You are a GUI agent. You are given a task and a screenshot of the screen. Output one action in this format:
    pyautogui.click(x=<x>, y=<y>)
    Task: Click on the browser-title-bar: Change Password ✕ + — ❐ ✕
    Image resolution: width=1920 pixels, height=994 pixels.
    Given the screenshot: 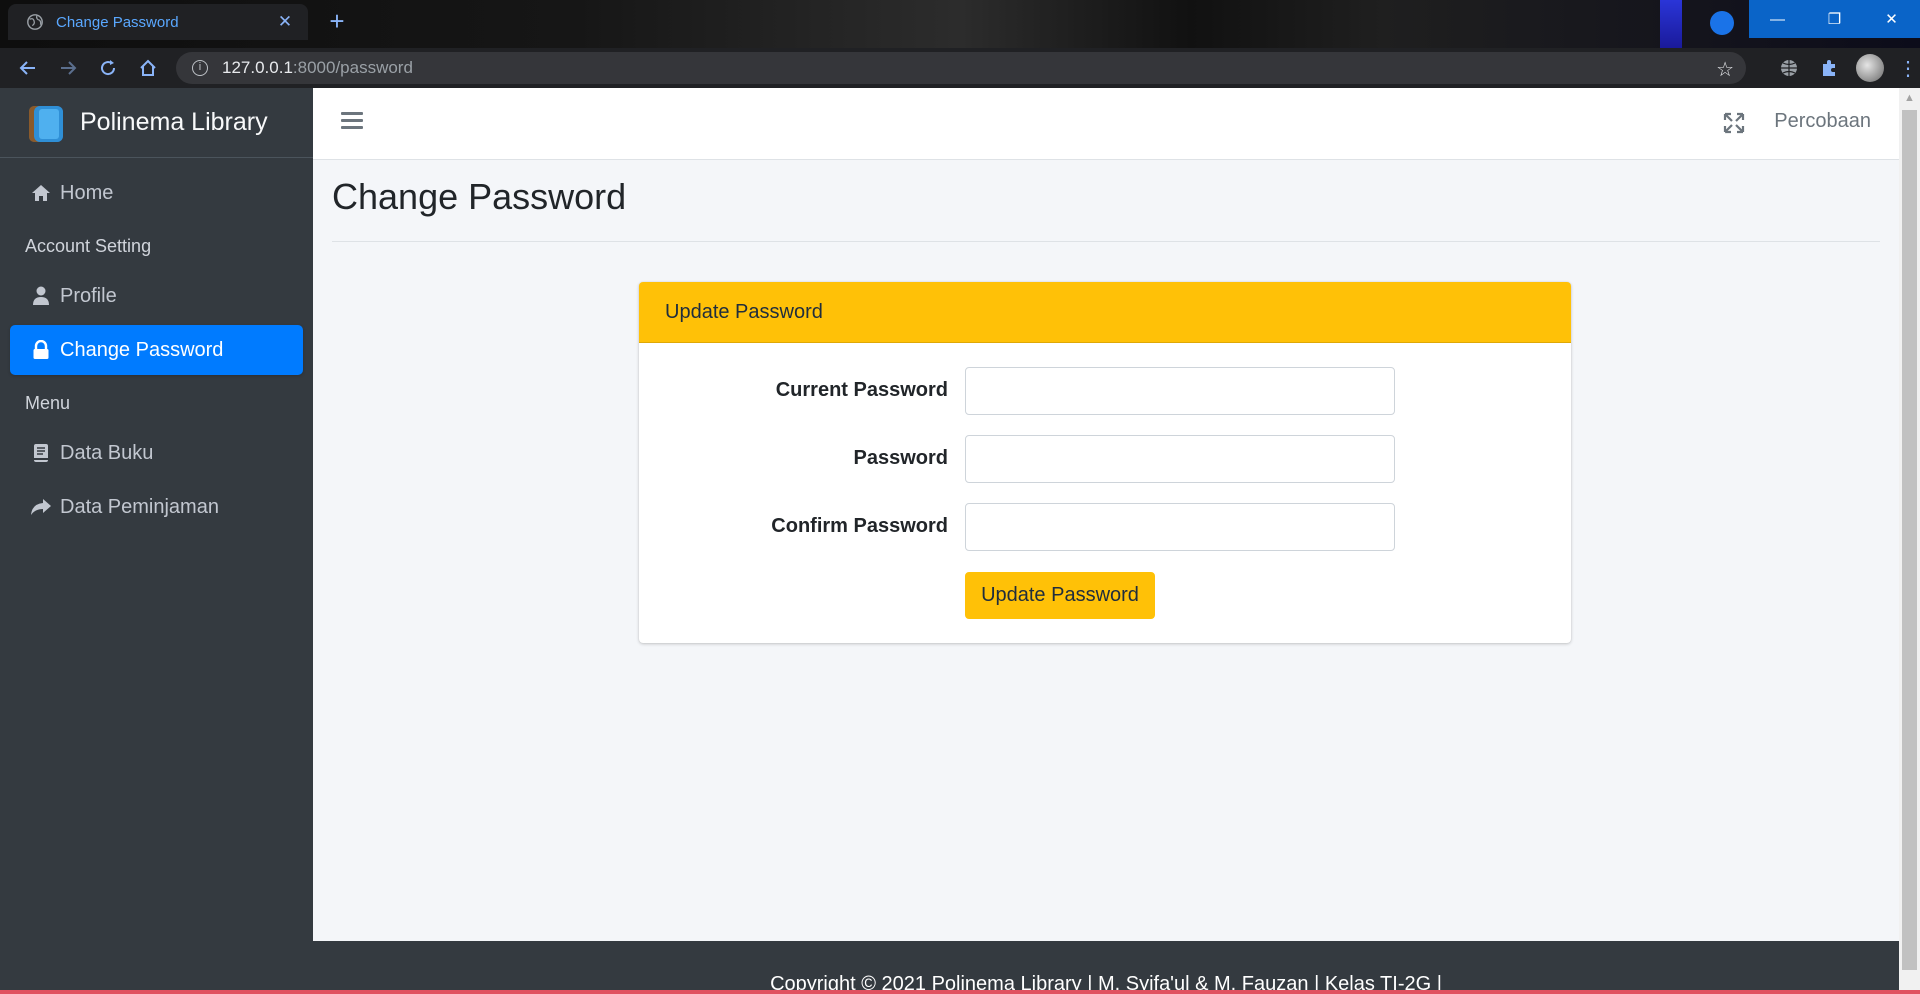 What is the action you would take?
    pyautogui.click(x=960, y=24)
    